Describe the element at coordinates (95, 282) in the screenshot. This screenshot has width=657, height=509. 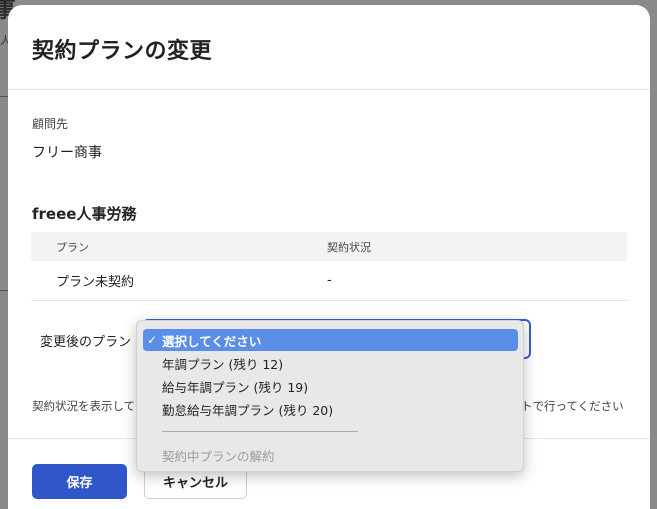
I see `cell-plan: プラン未契約` at that location.